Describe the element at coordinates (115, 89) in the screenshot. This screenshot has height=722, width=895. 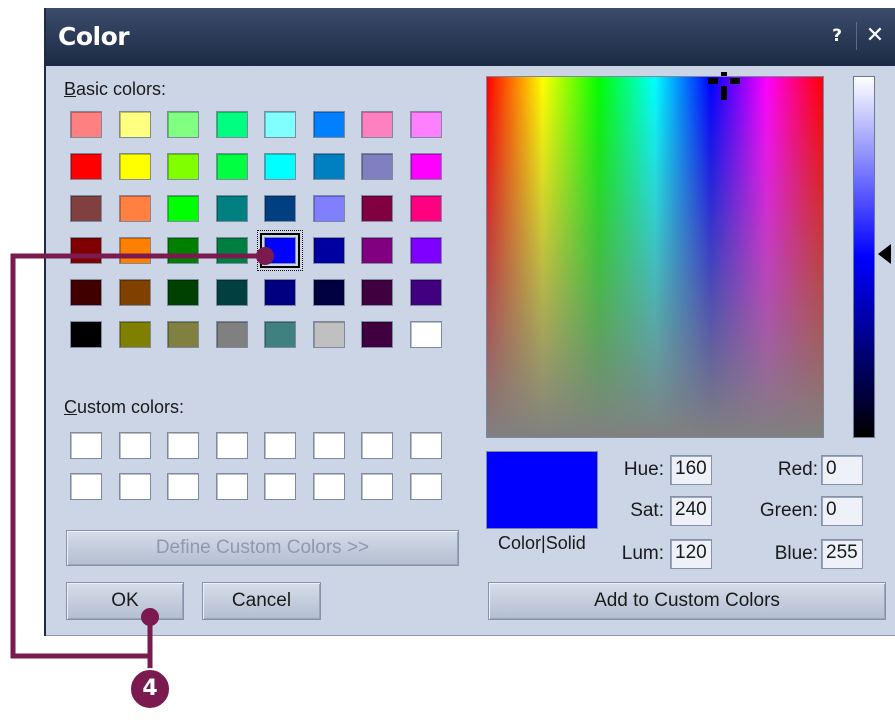
I see `basic-colors-label: Basic colors:` at that location.